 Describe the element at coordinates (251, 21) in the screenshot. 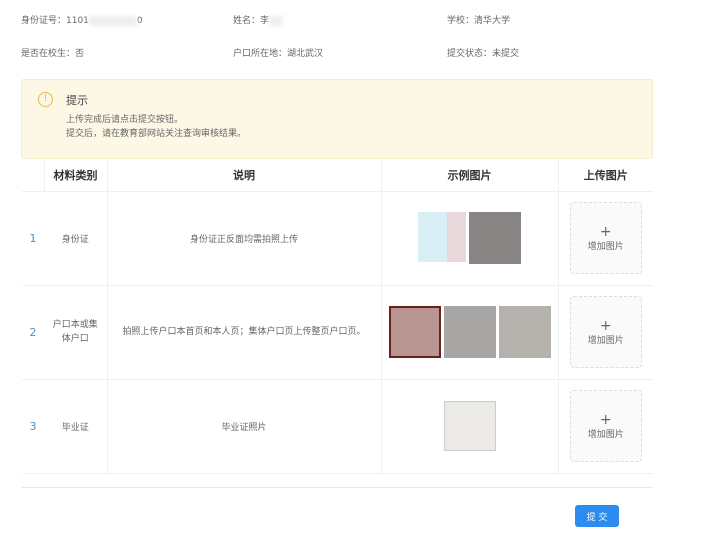

I see `name-label: 姓名：李` at that location.